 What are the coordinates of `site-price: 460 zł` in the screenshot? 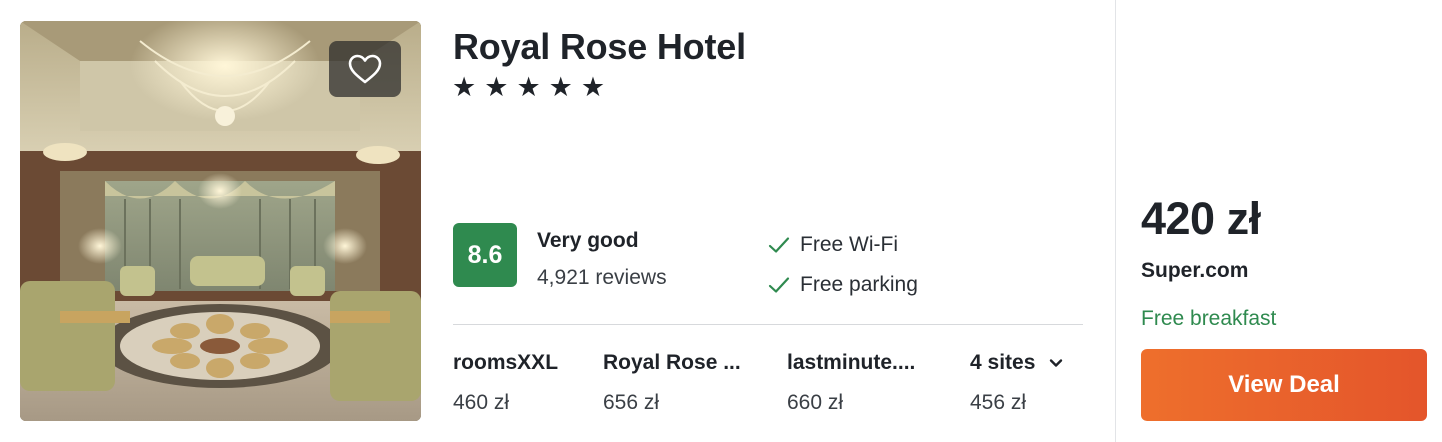 It's located at (481, 402).